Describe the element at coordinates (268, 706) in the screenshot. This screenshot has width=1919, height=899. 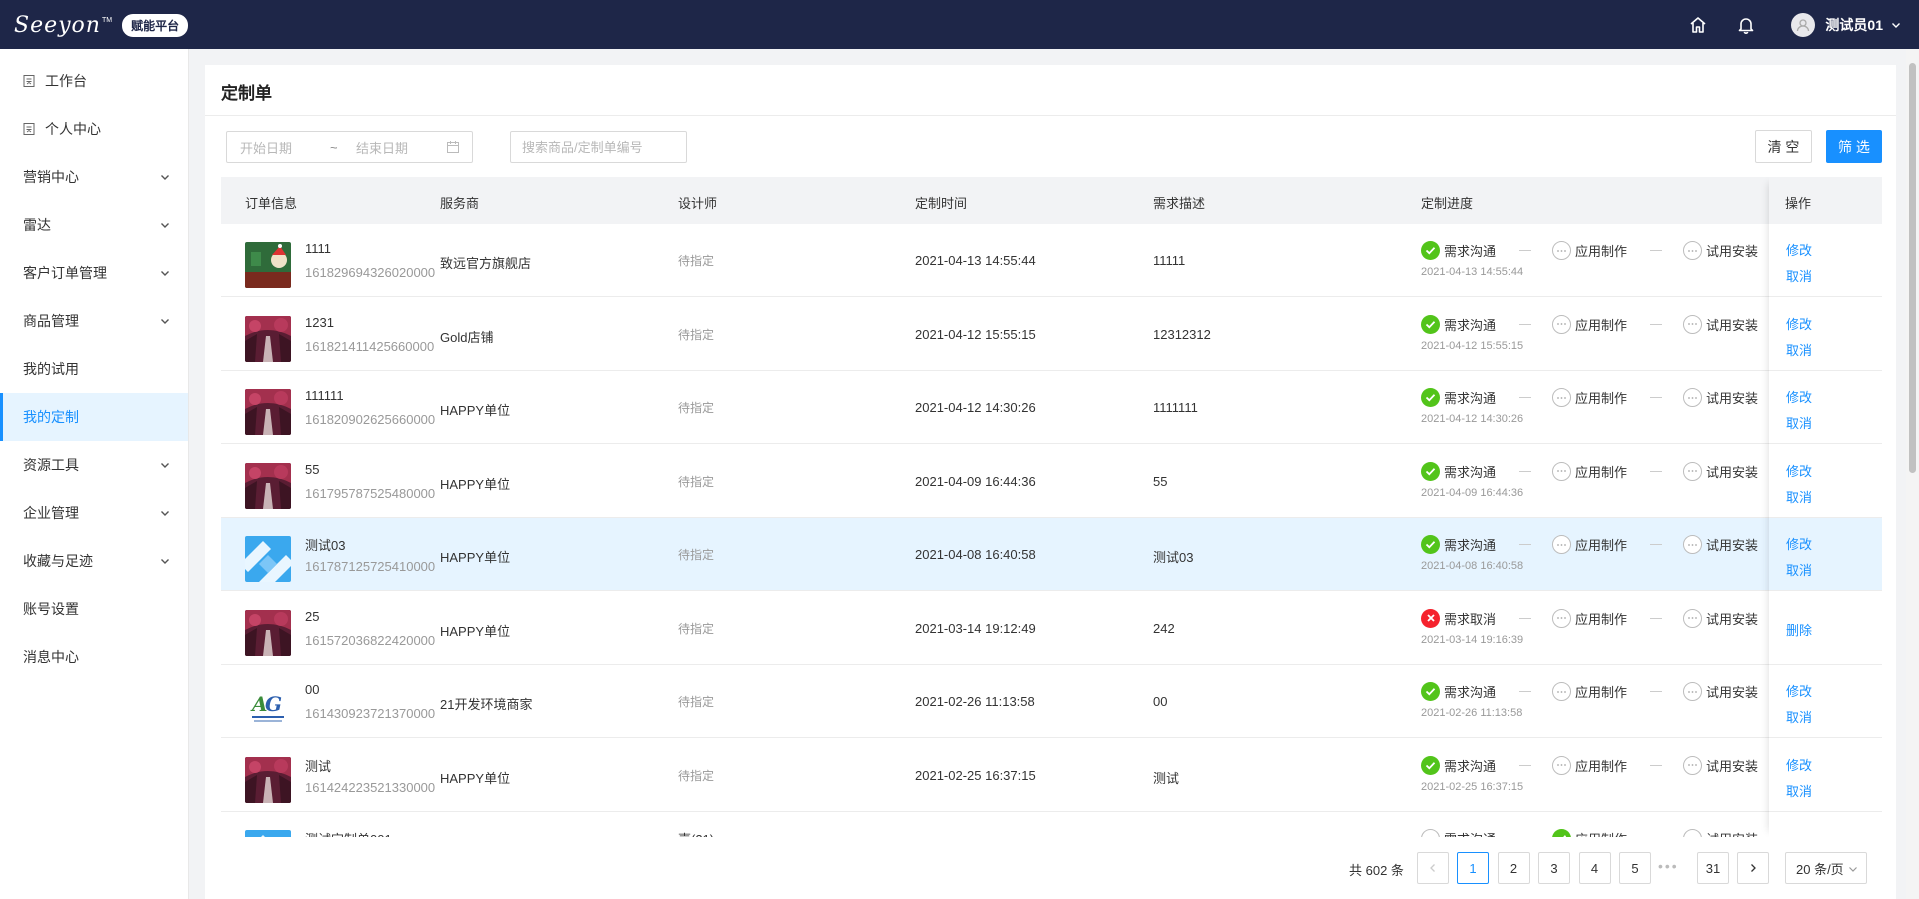
I see `product-thumbnail: AG` at that location.